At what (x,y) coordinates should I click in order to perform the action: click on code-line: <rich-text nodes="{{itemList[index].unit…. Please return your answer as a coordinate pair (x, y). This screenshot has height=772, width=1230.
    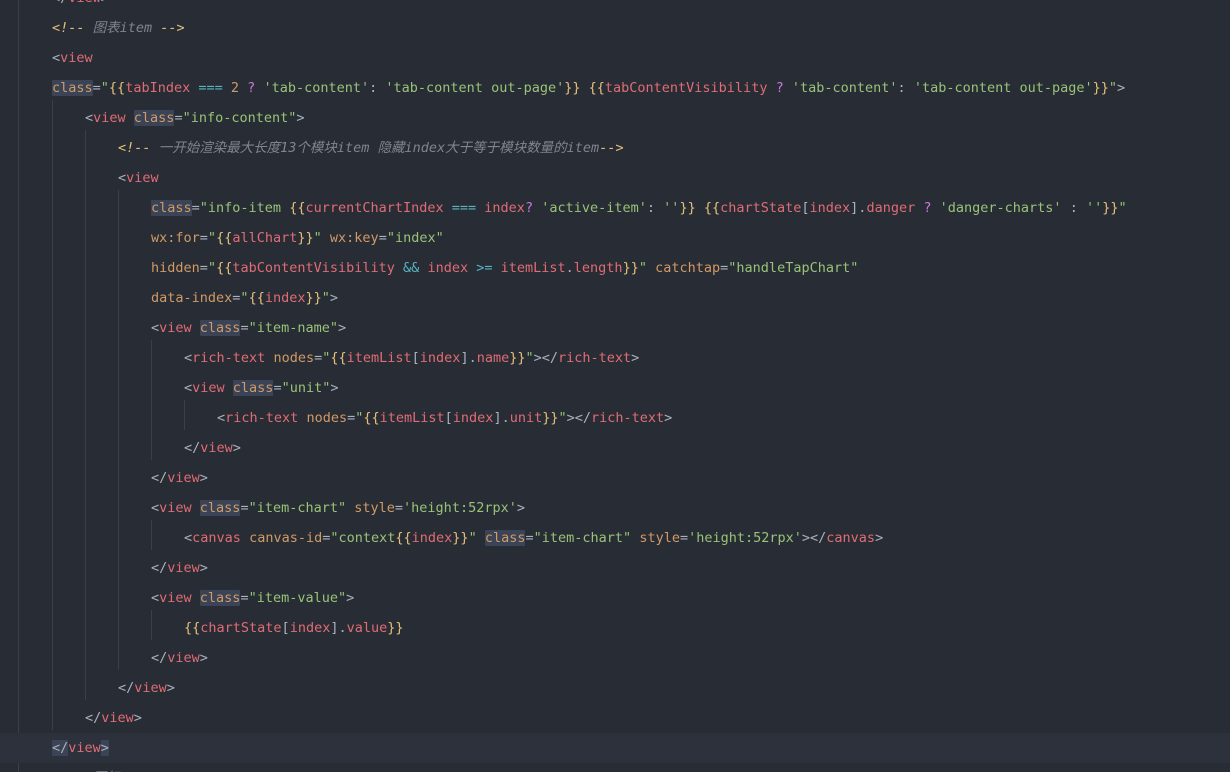
    Looking at the image, I should click on (615, 418).